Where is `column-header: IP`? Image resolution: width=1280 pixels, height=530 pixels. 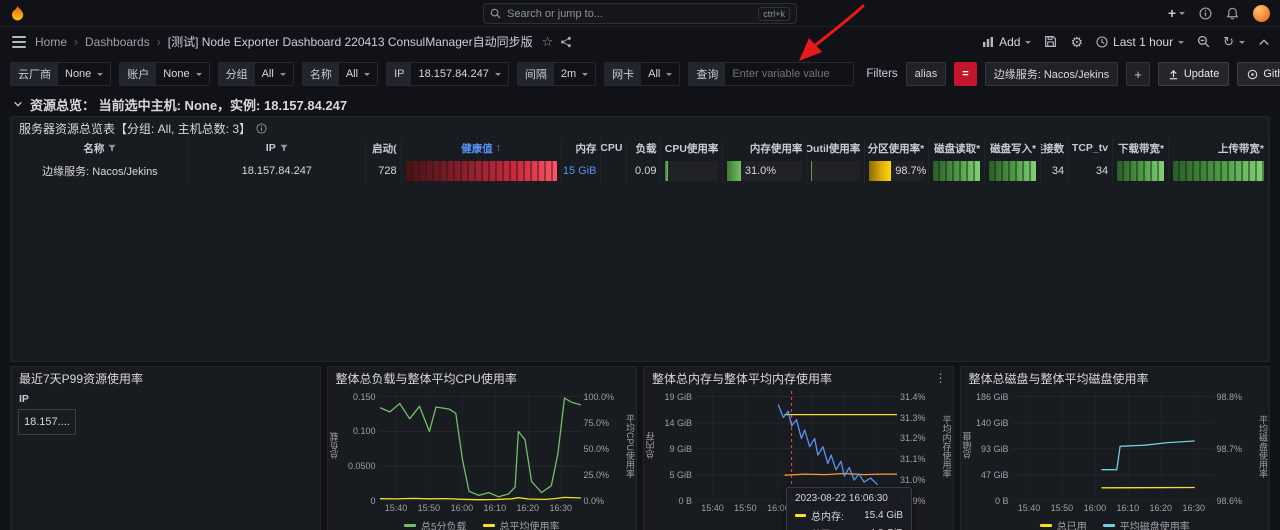
column-header: IP is located at coordinates (277, 148).